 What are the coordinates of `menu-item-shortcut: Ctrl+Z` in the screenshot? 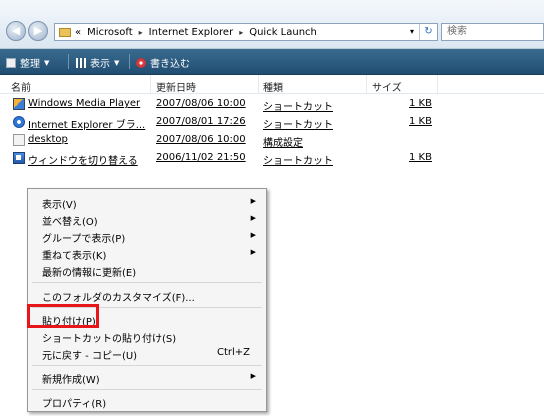 It's located at (233, 352).